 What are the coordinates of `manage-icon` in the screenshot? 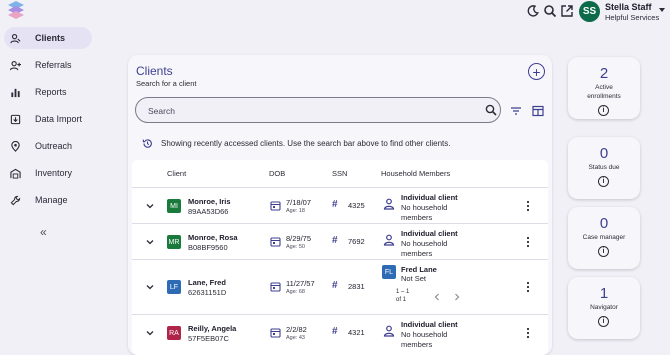 It's located at (15, 200).